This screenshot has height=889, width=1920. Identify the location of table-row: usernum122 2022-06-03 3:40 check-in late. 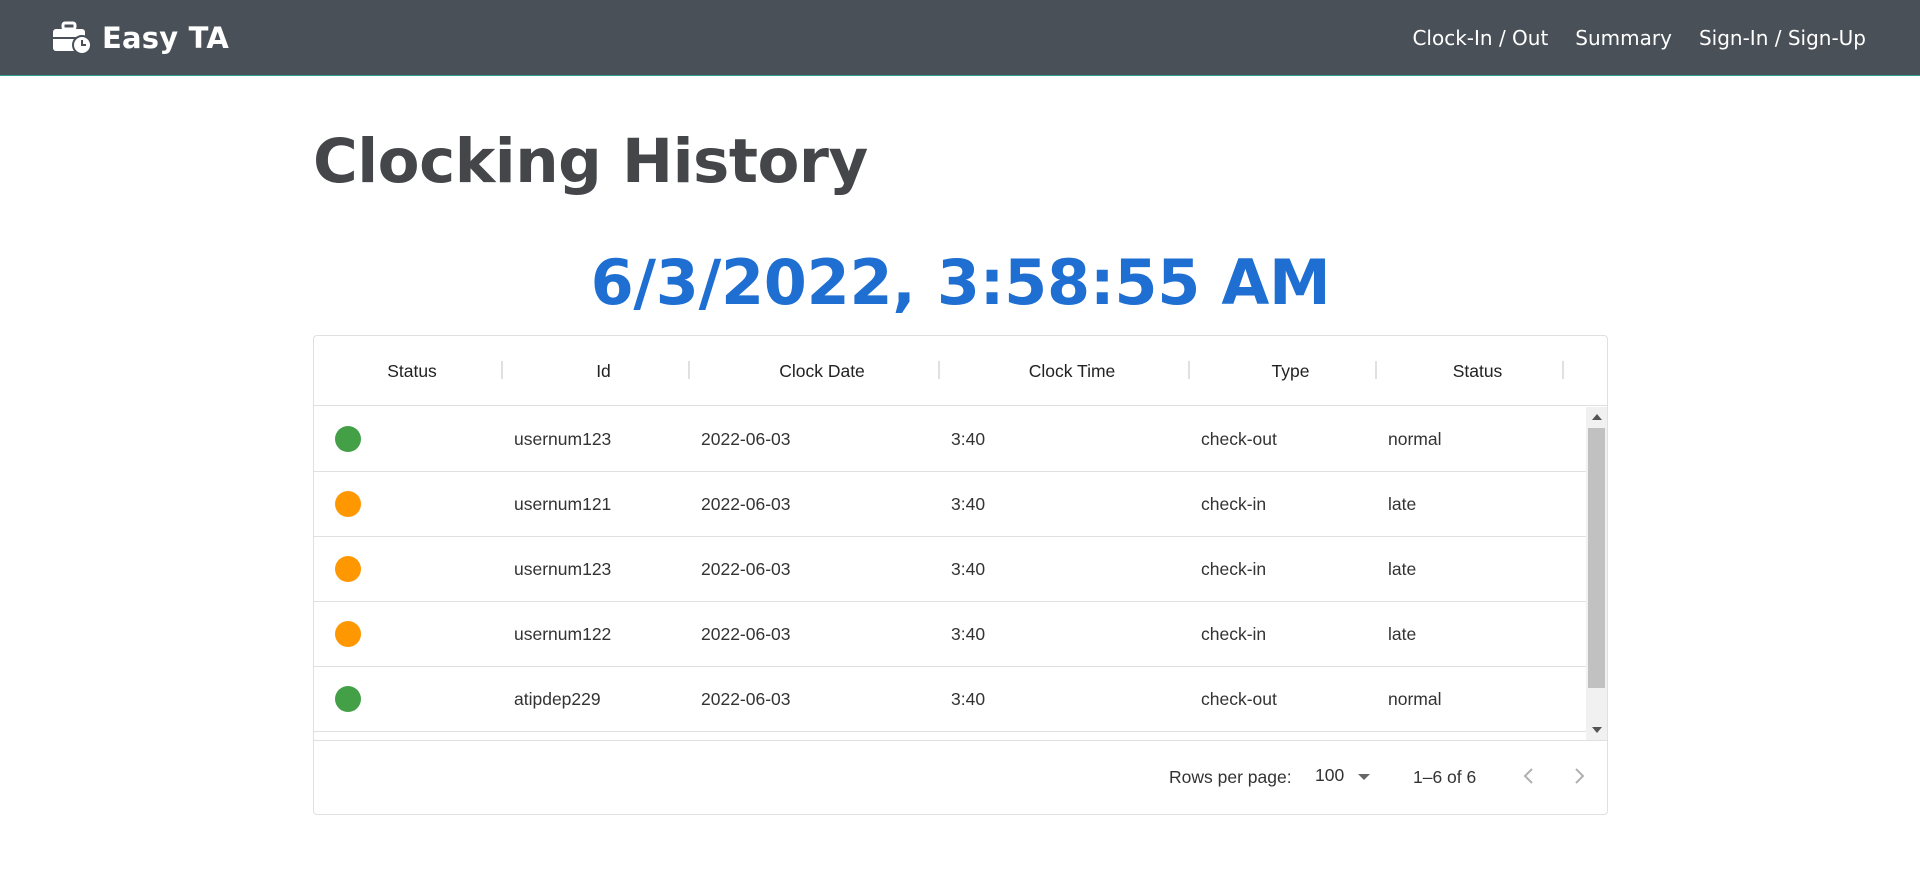
(950, 634).